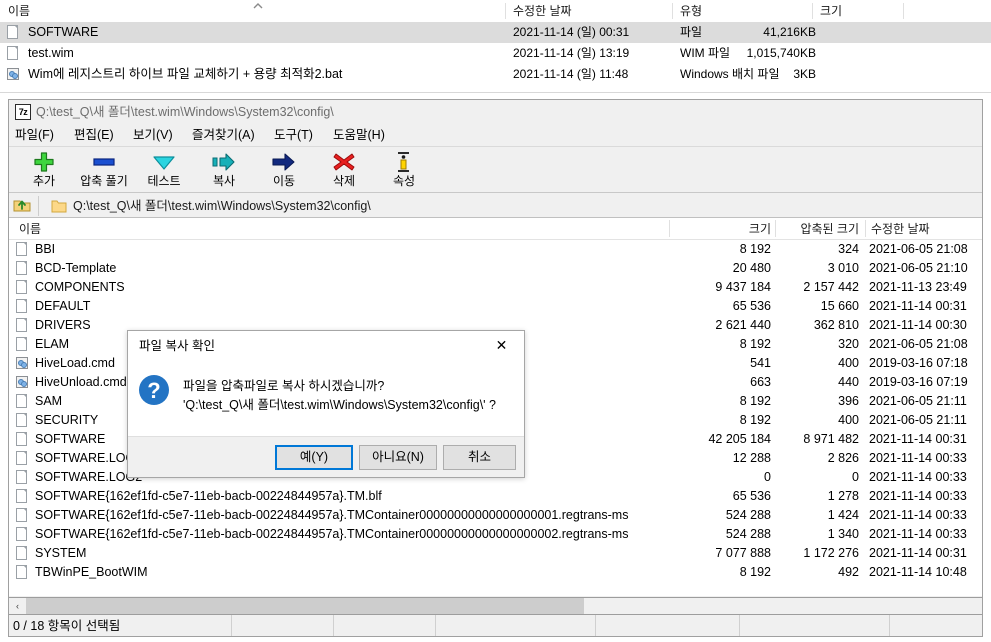  What do you see at coordinates (501, 345) in the screenshot?
I see `close-icon: ✕` at bounding box center [501, 345].